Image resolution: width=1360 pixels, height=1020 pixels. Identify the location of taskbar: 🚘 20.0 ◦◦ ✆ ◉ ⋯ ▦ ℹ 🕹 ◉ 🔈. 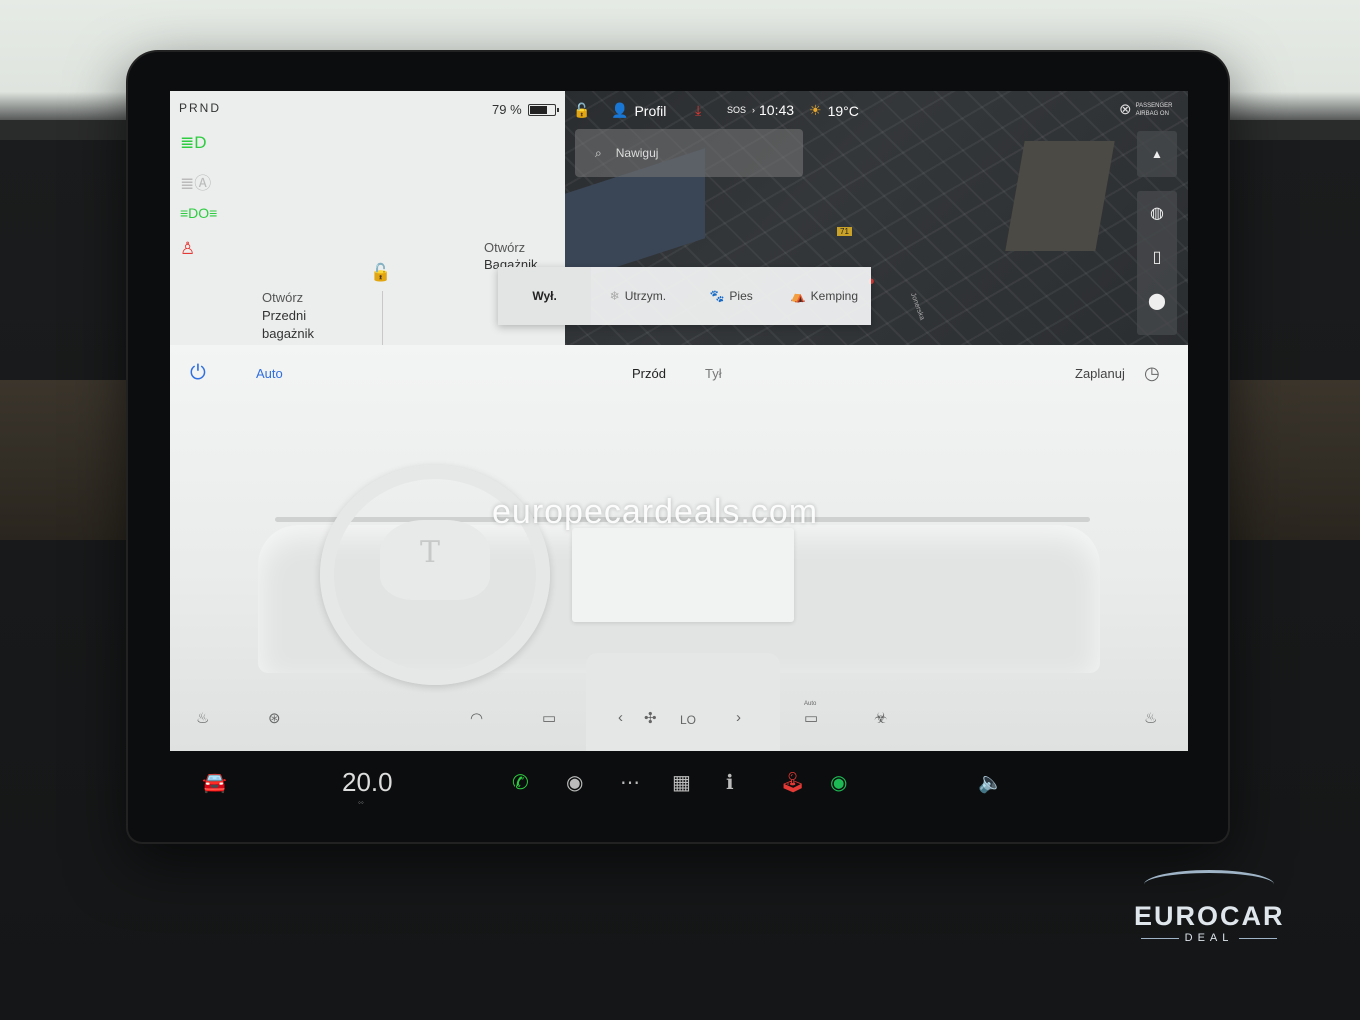
(679, 782).